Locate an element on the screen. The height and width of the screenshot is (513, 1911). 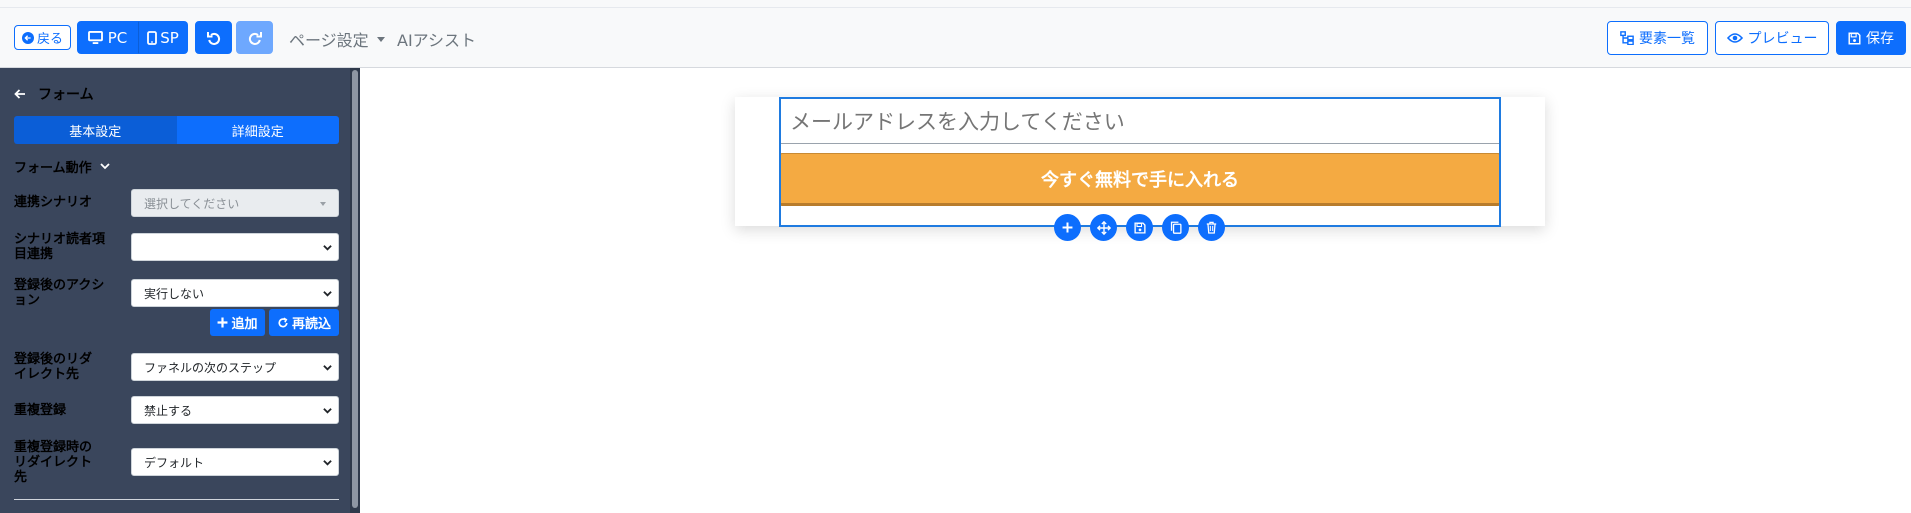
sp-view-button: SP is located at coordinates (163, 37).